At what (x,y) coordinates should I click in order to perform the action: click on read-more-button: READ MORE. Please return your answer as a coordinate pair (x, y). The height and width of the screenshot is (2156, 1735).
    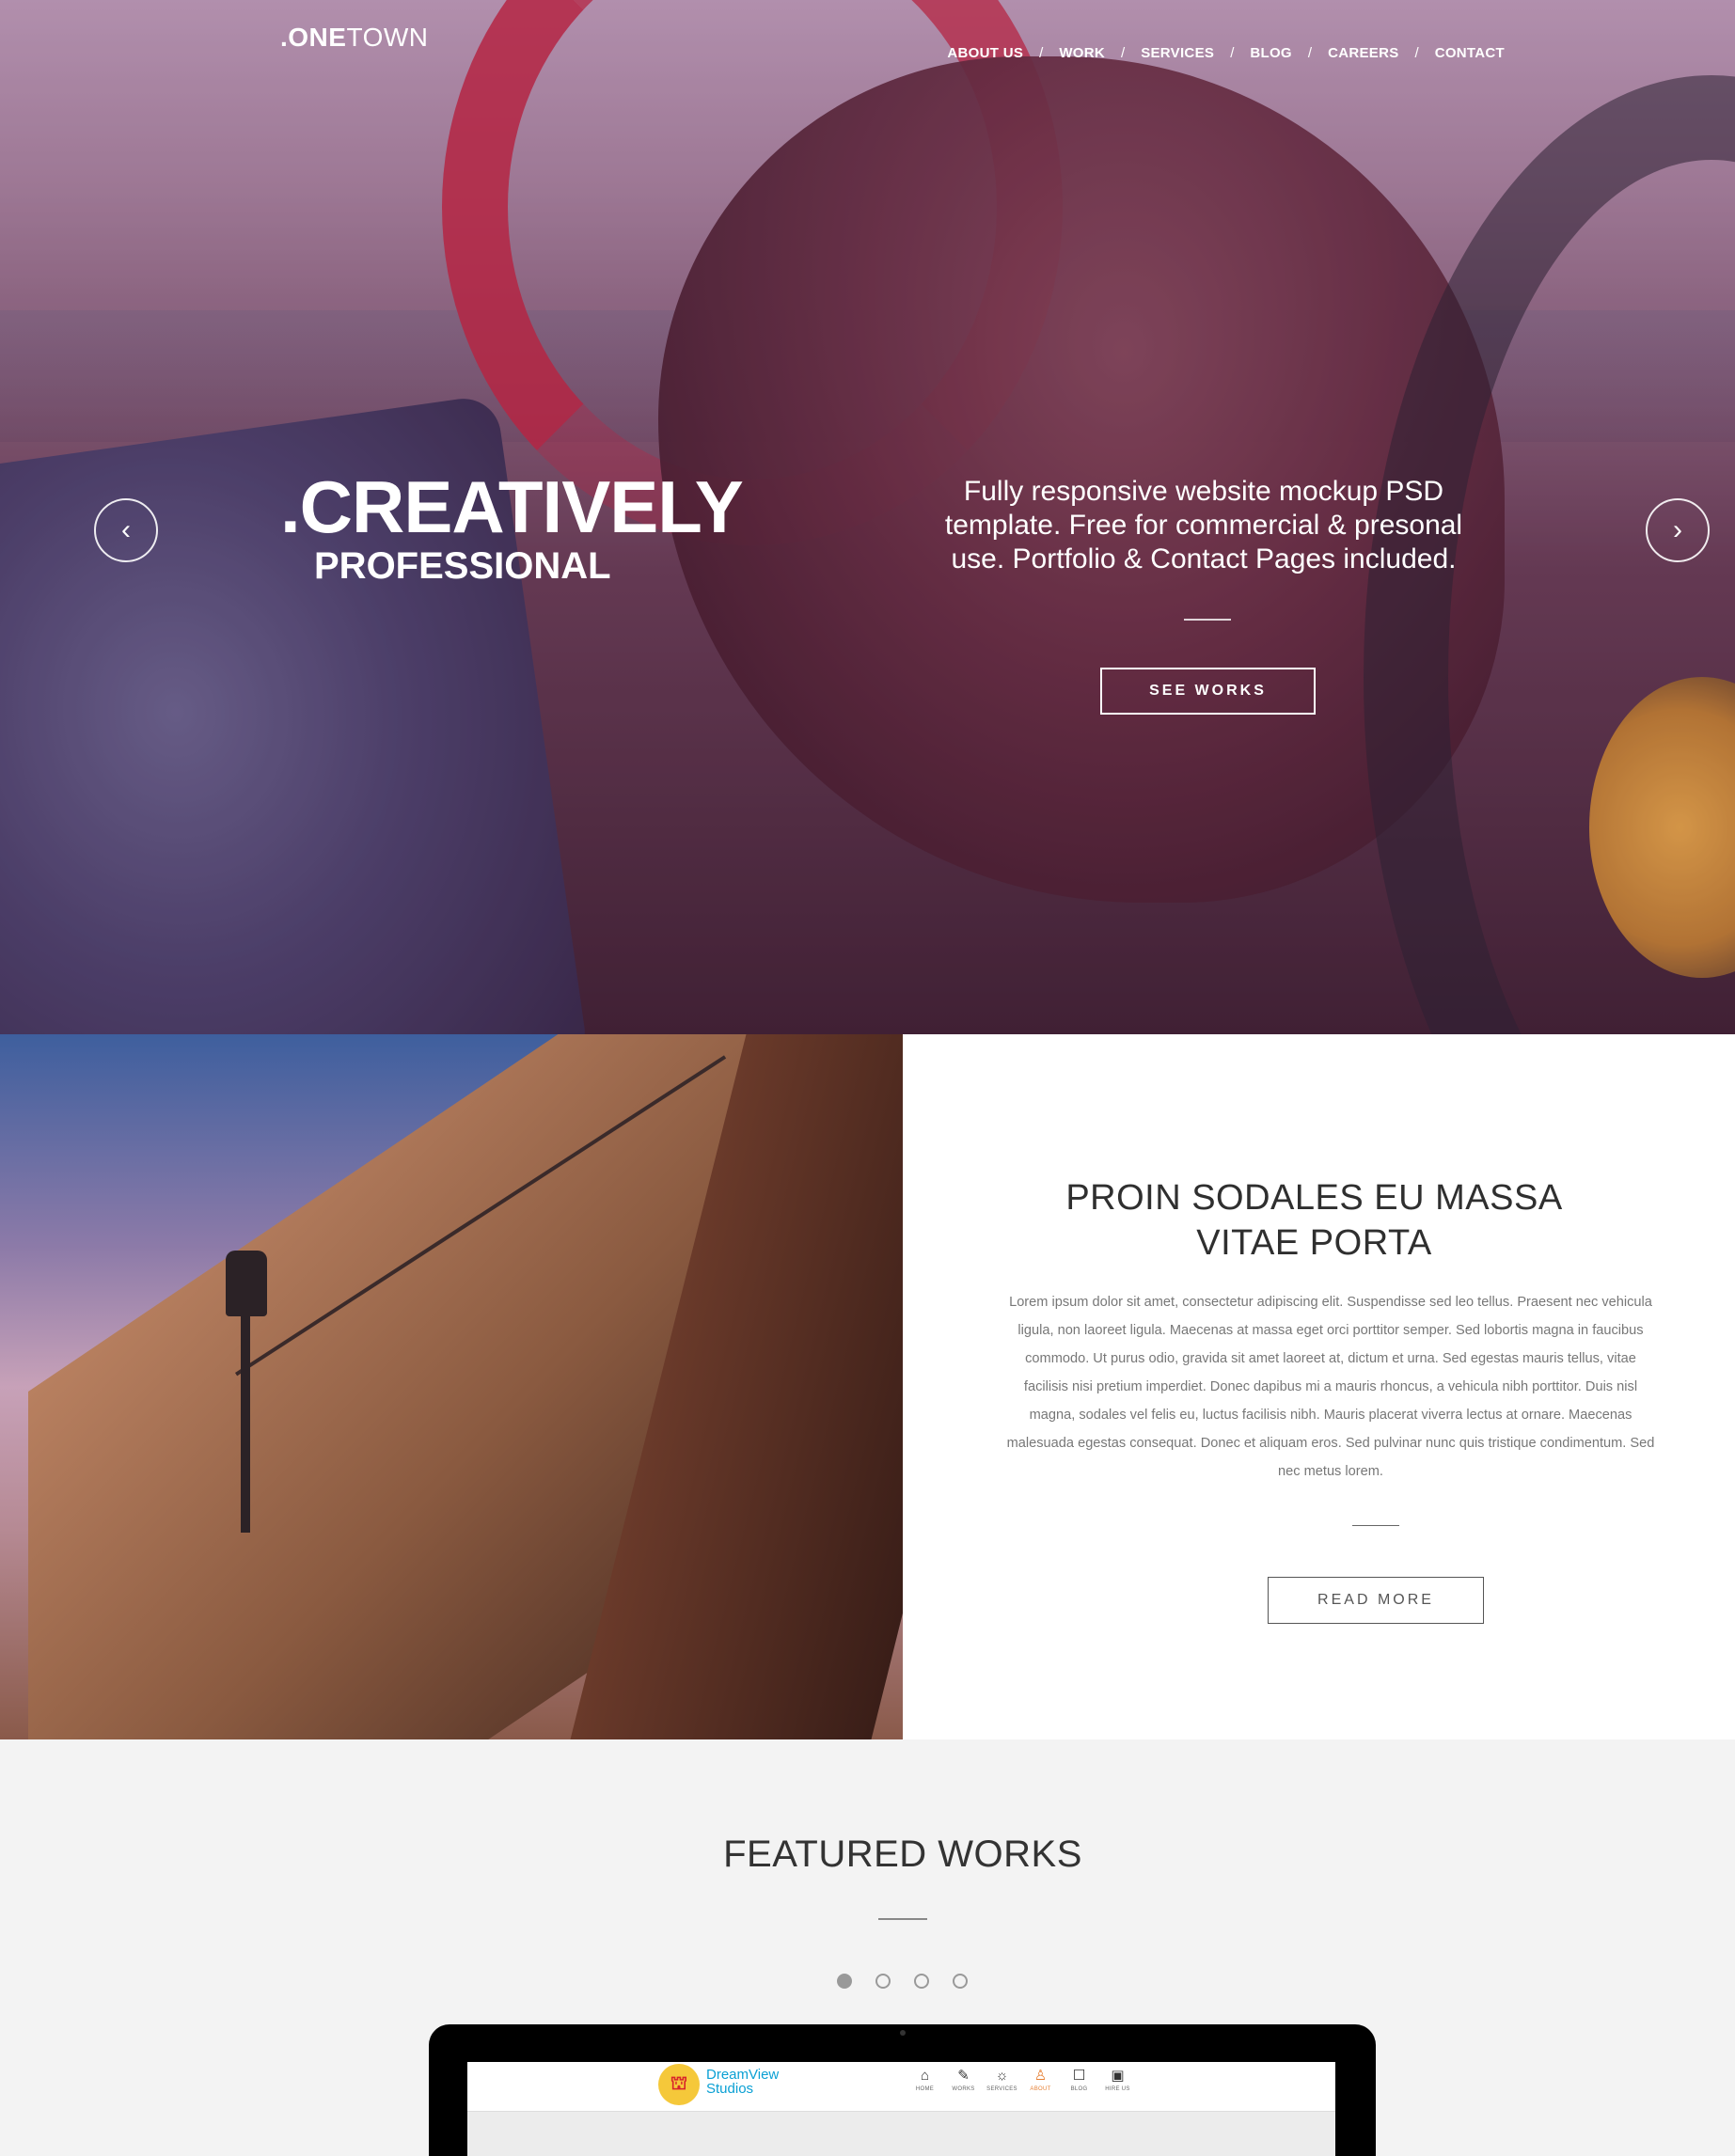
    Looking at the image, I should click on (1376, 1600).